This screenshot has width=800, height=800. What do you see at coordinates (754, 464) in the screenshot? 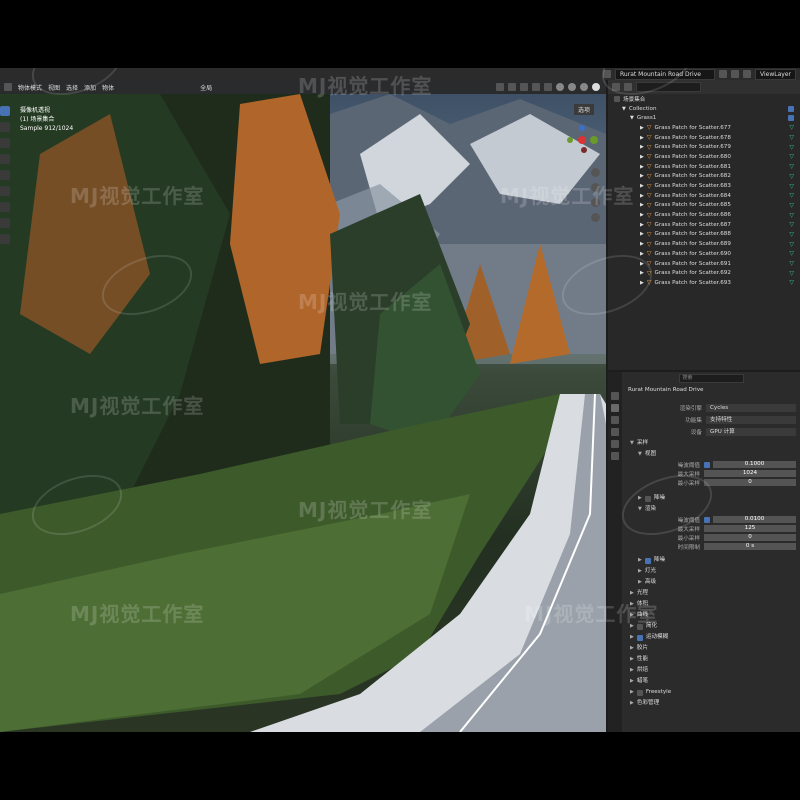
I see `vp-noise-threshold-field: 0.1000` at bounding box center [754, 464].